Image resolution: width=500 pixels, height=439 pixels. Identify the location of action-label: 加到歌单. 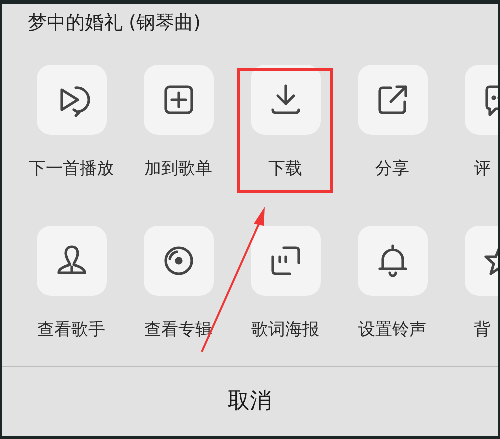
(178, 169).